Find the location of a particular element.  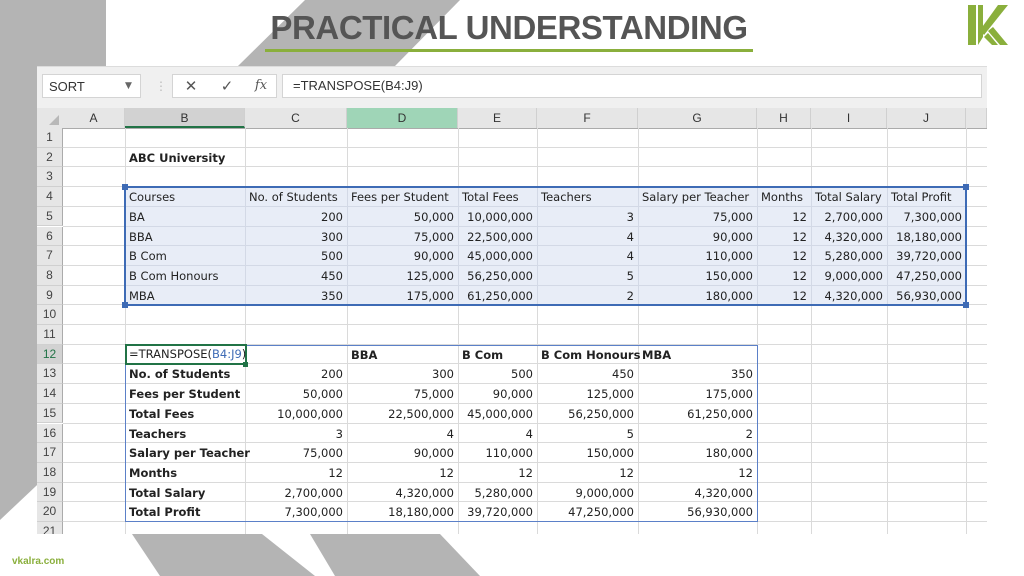

transposed-data-cell: 10,000,000 is located at coordinates (296, 414).